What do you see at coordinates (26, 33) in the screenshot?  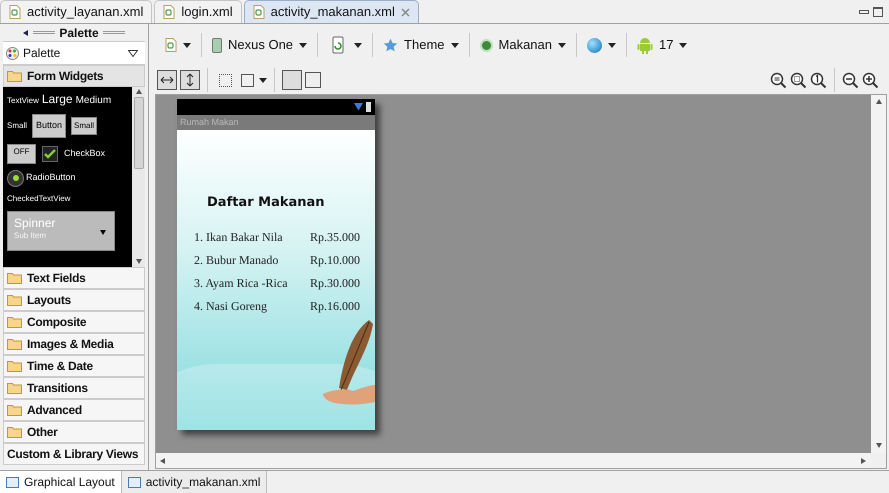 I see `collapse-arrow-icon` at bounding box center [26, 33].